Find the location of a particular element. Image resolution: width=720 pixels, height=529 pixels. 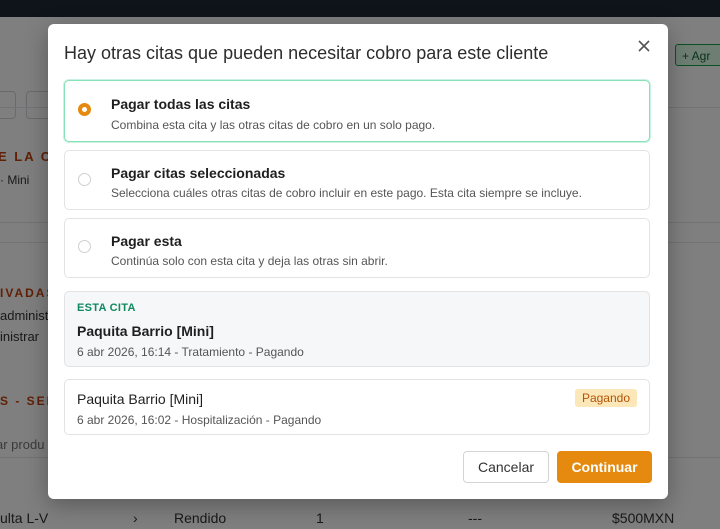

close-icon is located at coordinates (644, 46).